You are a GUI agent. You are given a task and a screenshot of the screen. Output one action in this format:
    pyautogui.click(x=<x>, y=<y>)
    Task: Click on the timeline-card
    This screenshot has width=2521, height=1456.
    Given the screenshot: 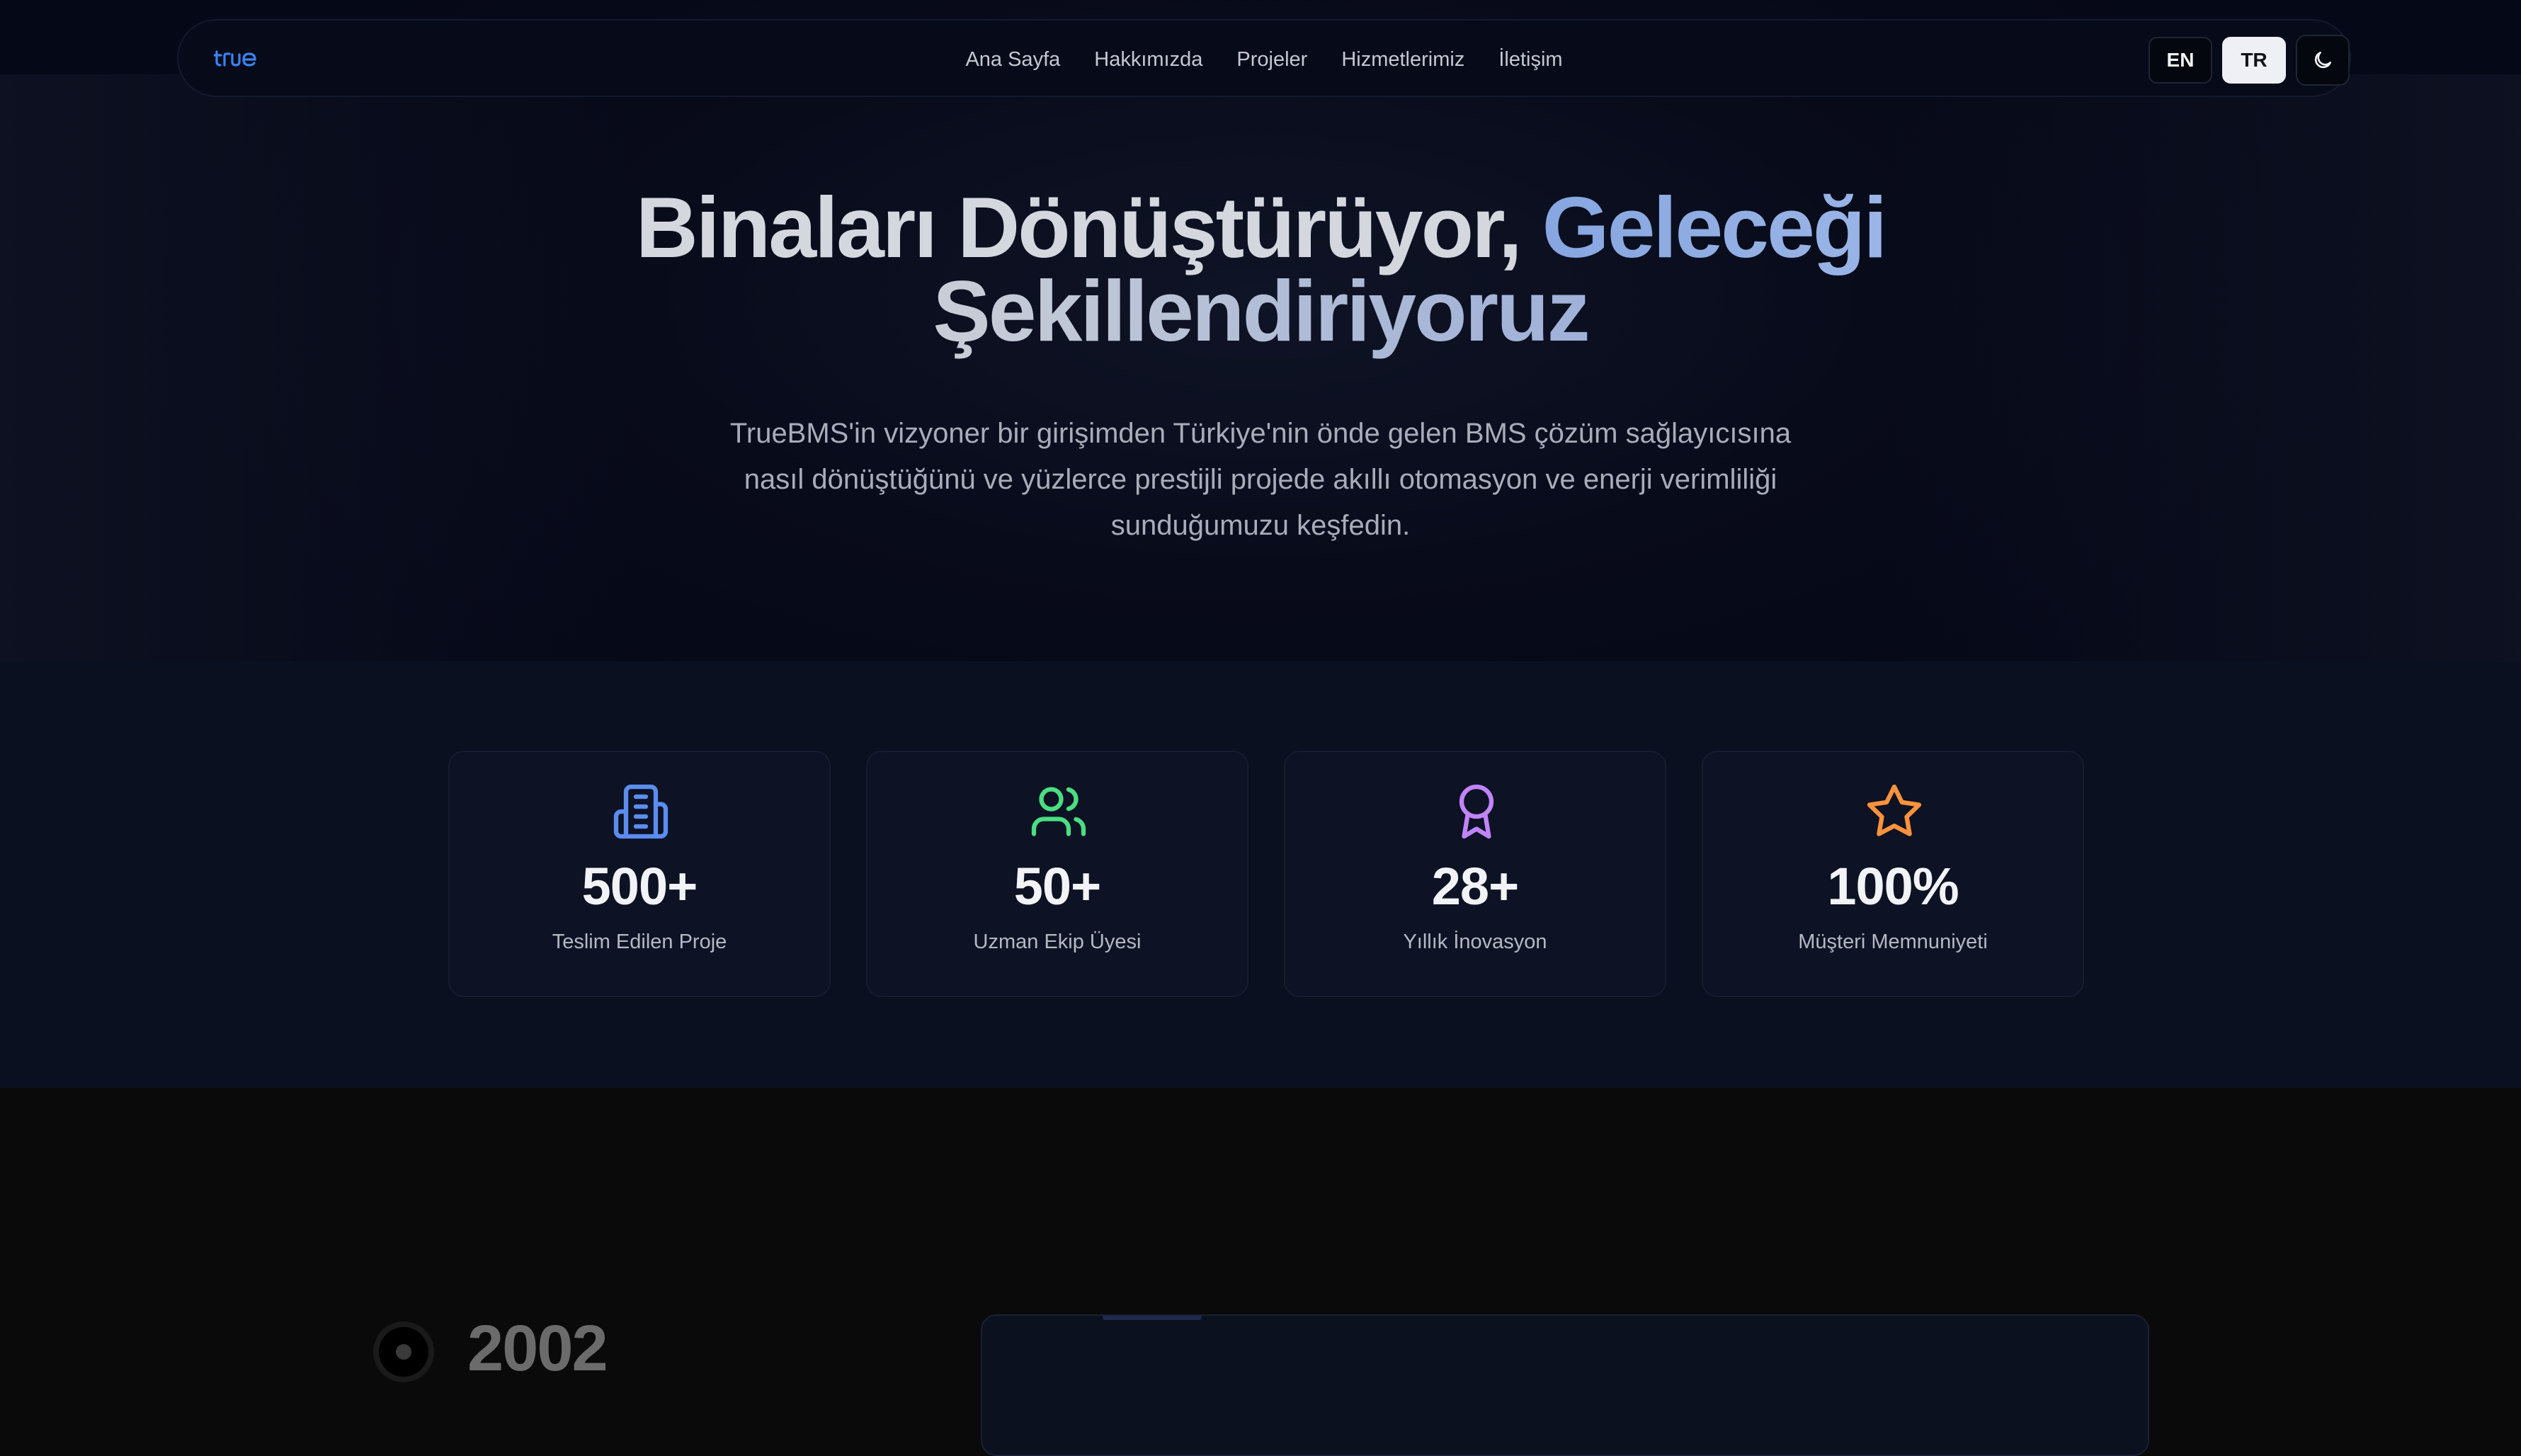 What is the action you would take?
    pyautogui.click(x=1565, y=1385)
    